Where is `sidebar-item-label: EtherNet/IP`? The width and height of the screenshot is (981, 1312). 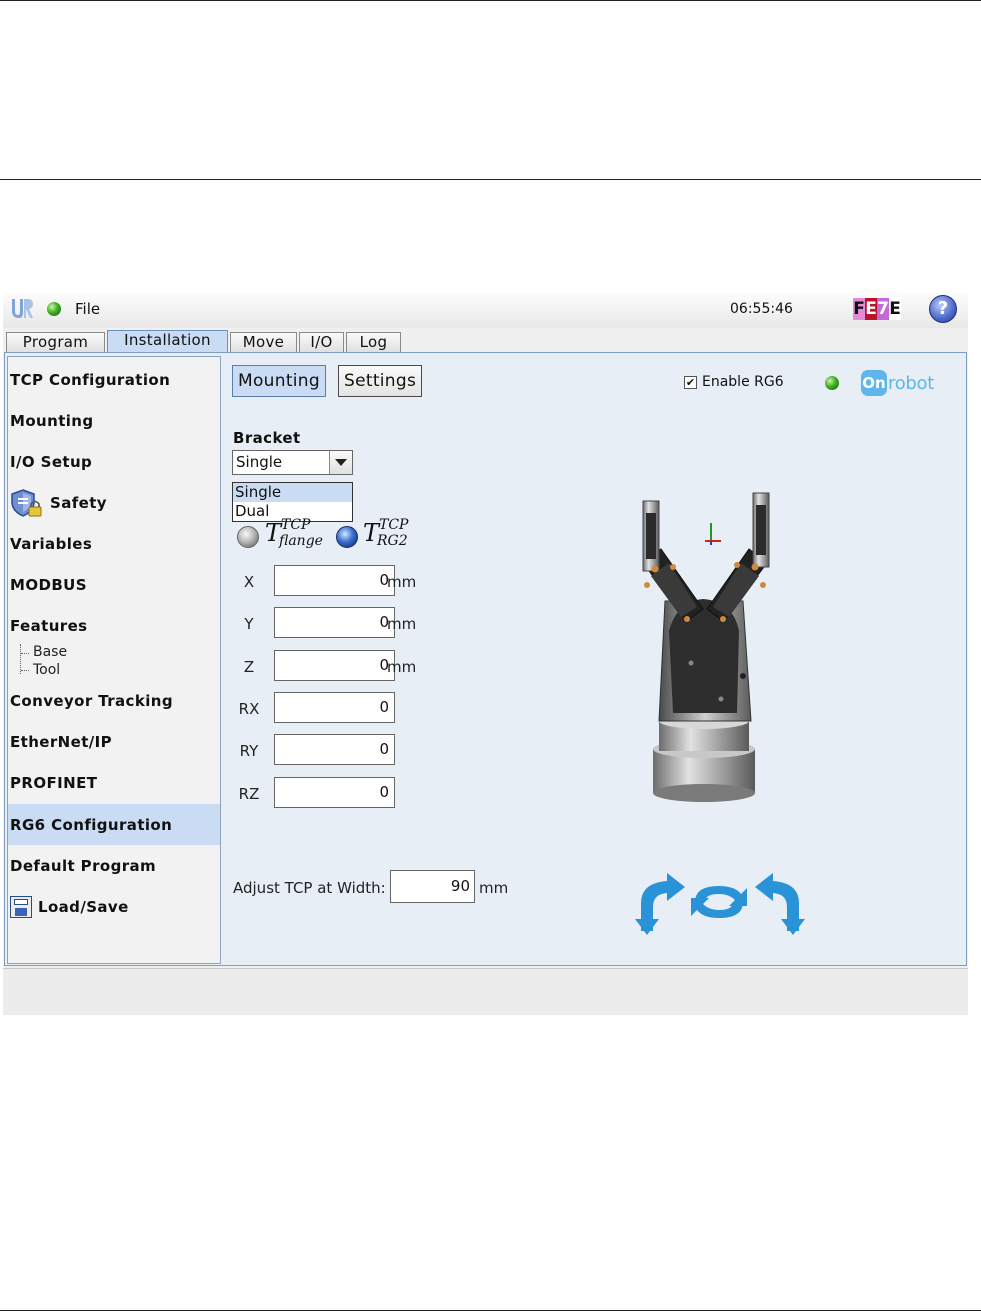
sidebar-item-label: EtherNet/IP is located at coordinates (61, 742).